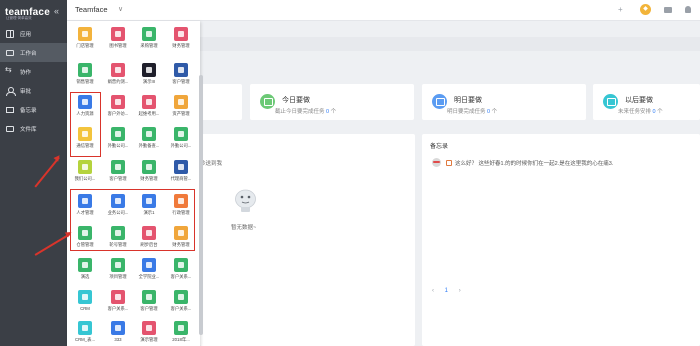 Image resolution: width=700 pixels, height=346 pixels. Describe the element at coordinates (118, 45) in the screenshot. I see `app-label: 图书管理` at that location.